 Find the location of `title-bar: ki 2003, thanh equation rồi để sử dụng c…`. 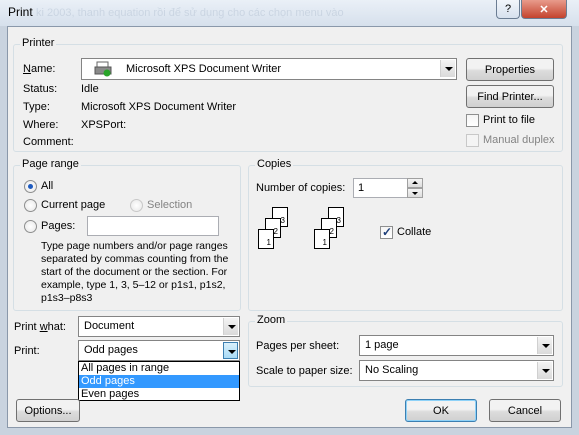

title-bar: ki 2003, thanh equation rồi để sử dụng c… is located at coordinates (289, 13).